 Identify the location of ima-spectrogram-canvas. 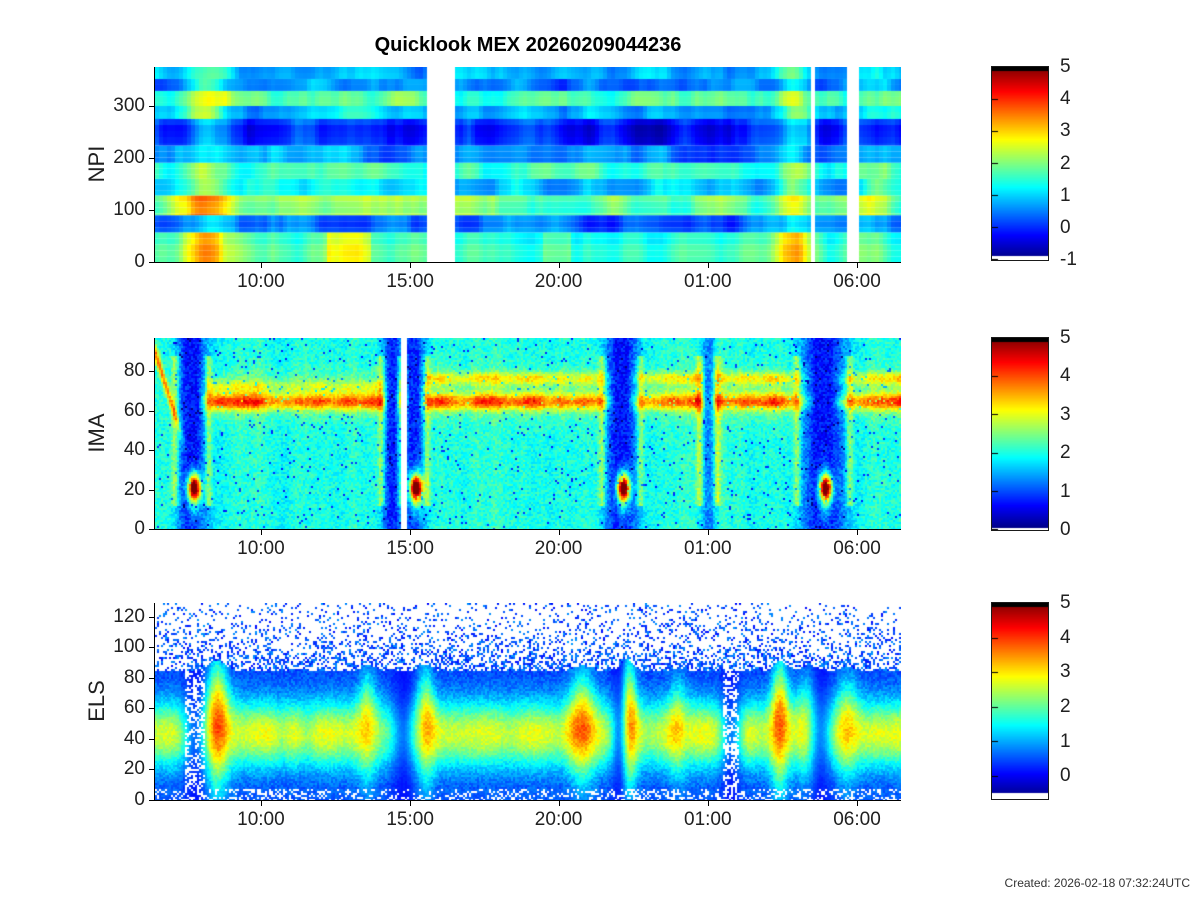
(527, 434).